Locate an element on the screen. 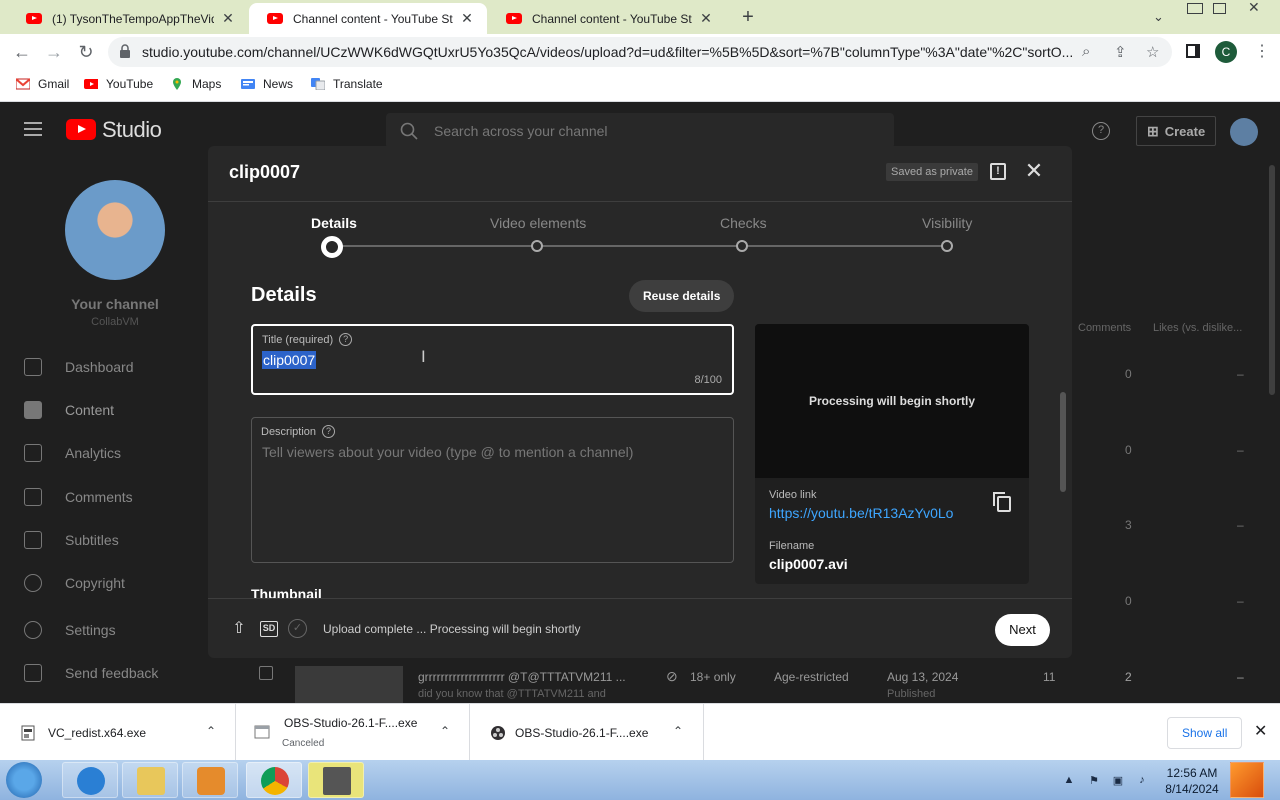 The width and height of the screenshot is (1280, 800). row-comments: 0 is located at coordinates (1128, 601).